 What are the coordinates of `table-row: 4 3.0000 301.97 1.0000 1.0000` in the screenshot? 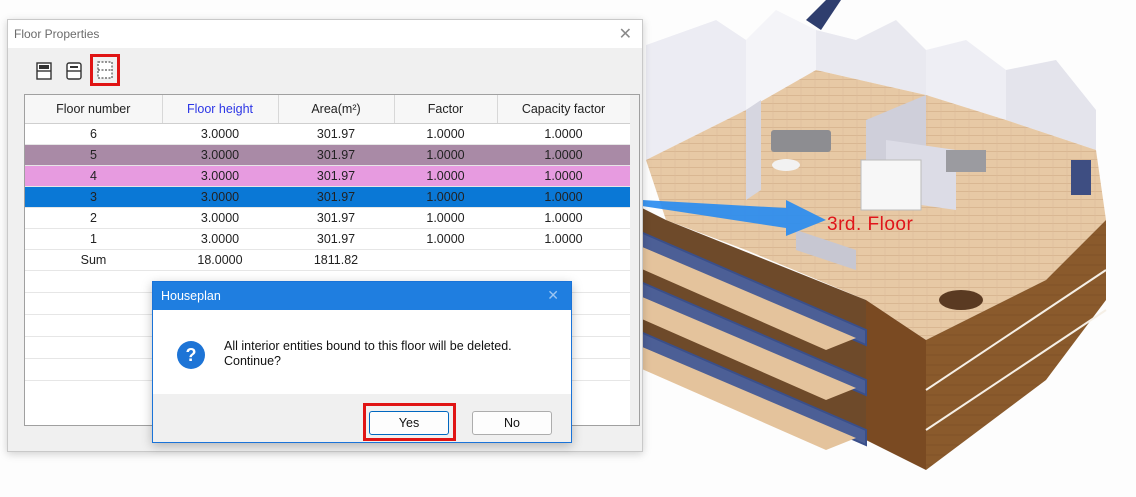 It's located at (327, 176).